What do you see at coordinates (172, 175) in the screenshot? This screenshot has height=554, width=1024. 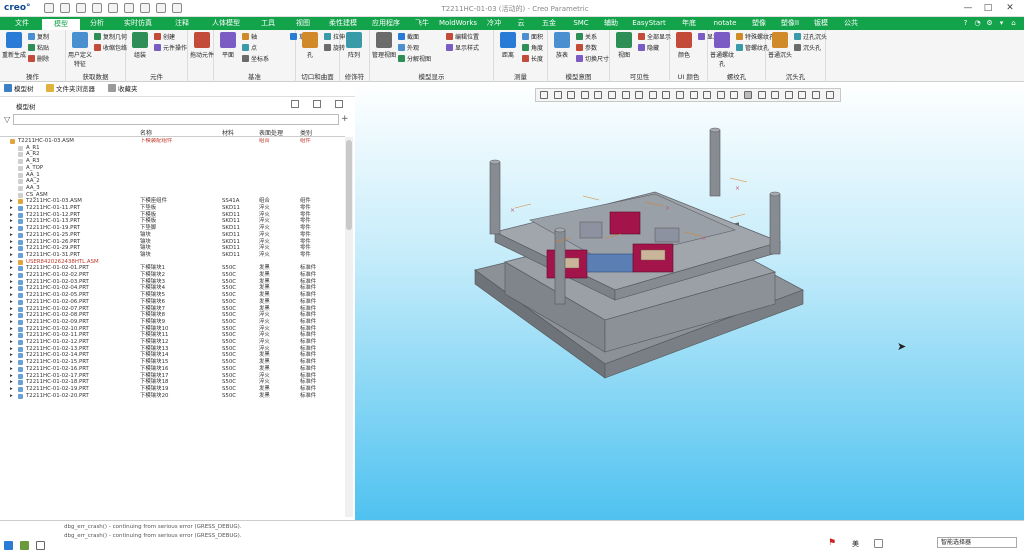 I see `tree-row: AA_1` at bounding box center [172, 175].